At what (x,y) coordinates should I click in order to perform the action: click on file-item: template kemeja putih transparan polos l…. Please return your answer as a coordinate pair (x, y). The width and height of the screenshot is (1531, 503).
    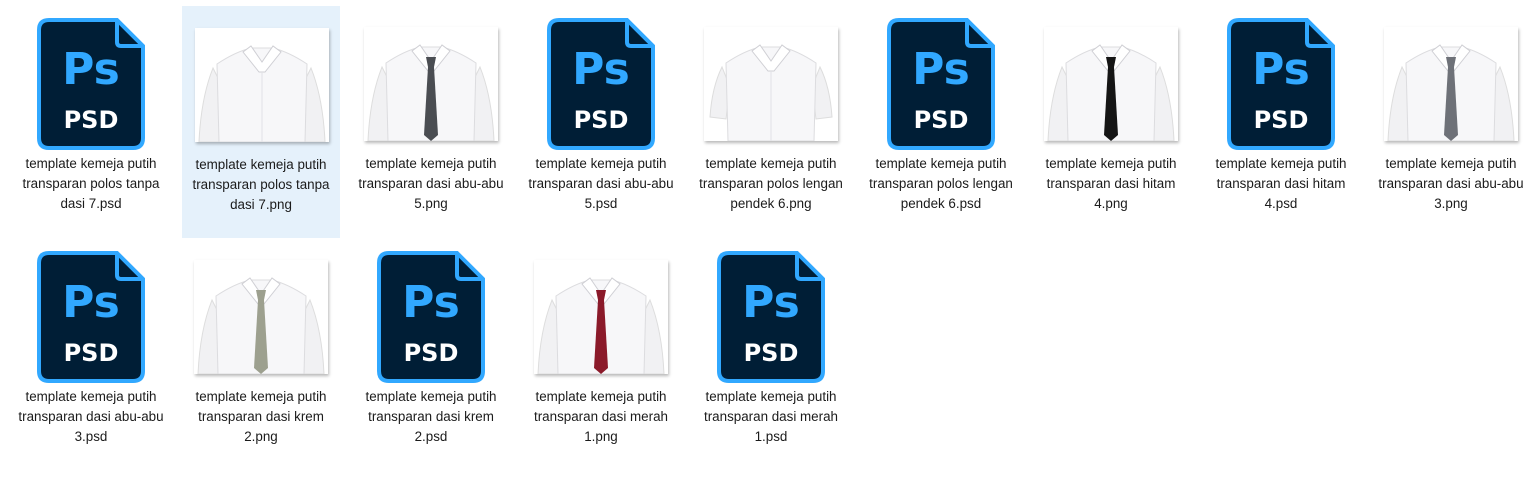
    Looking at the image, I should click on (771, 122).